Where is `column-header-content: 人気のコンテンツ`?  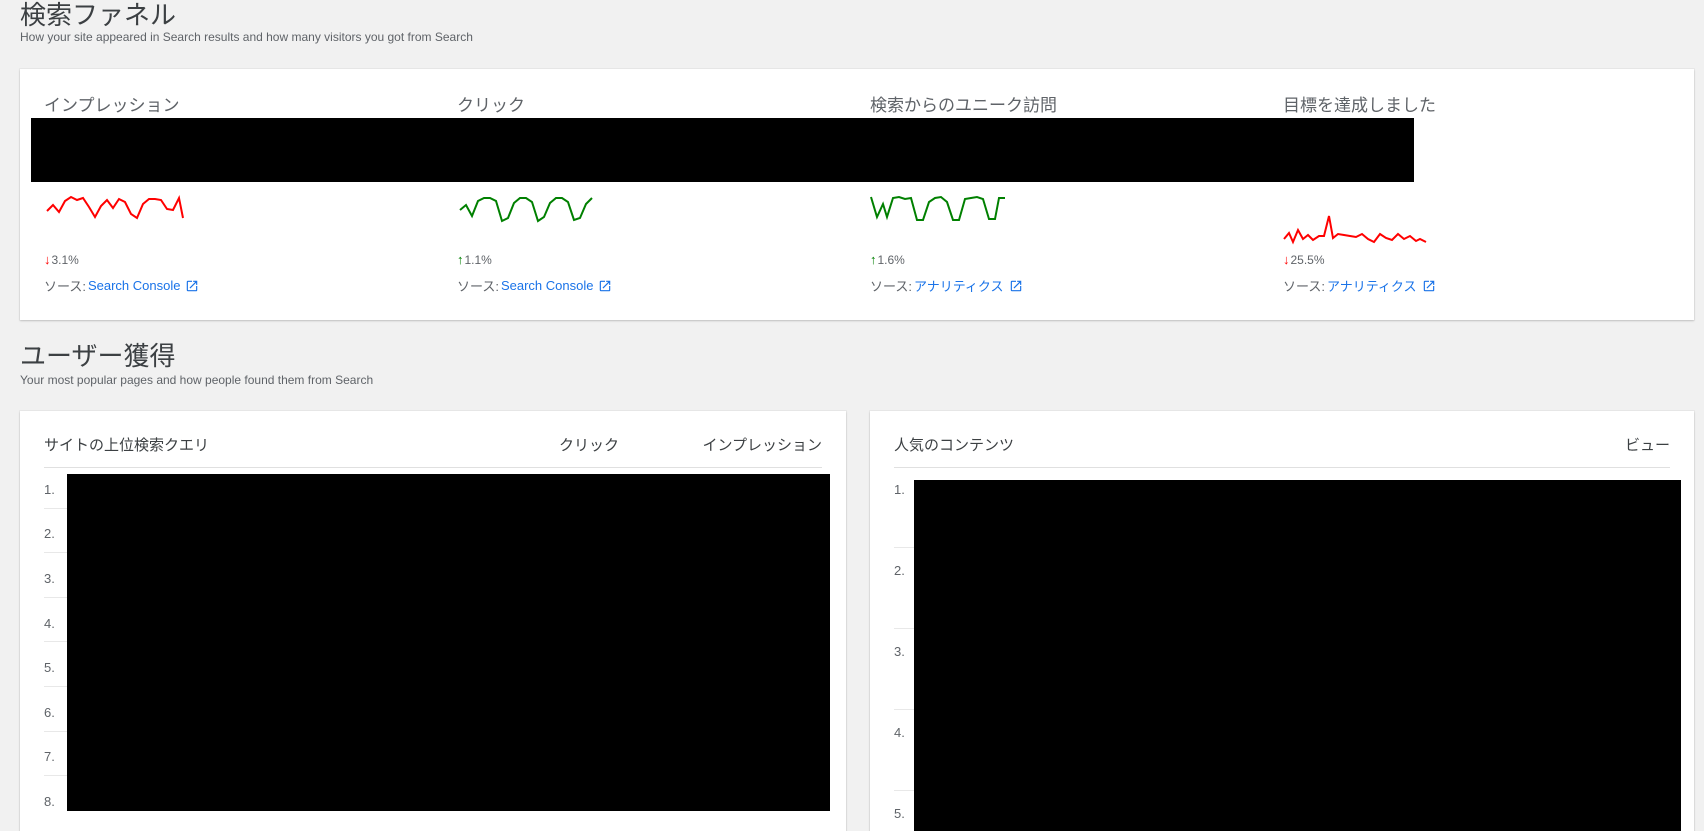
column-header-content: 人気のコンテンツ is located at coordinates (954, 445).